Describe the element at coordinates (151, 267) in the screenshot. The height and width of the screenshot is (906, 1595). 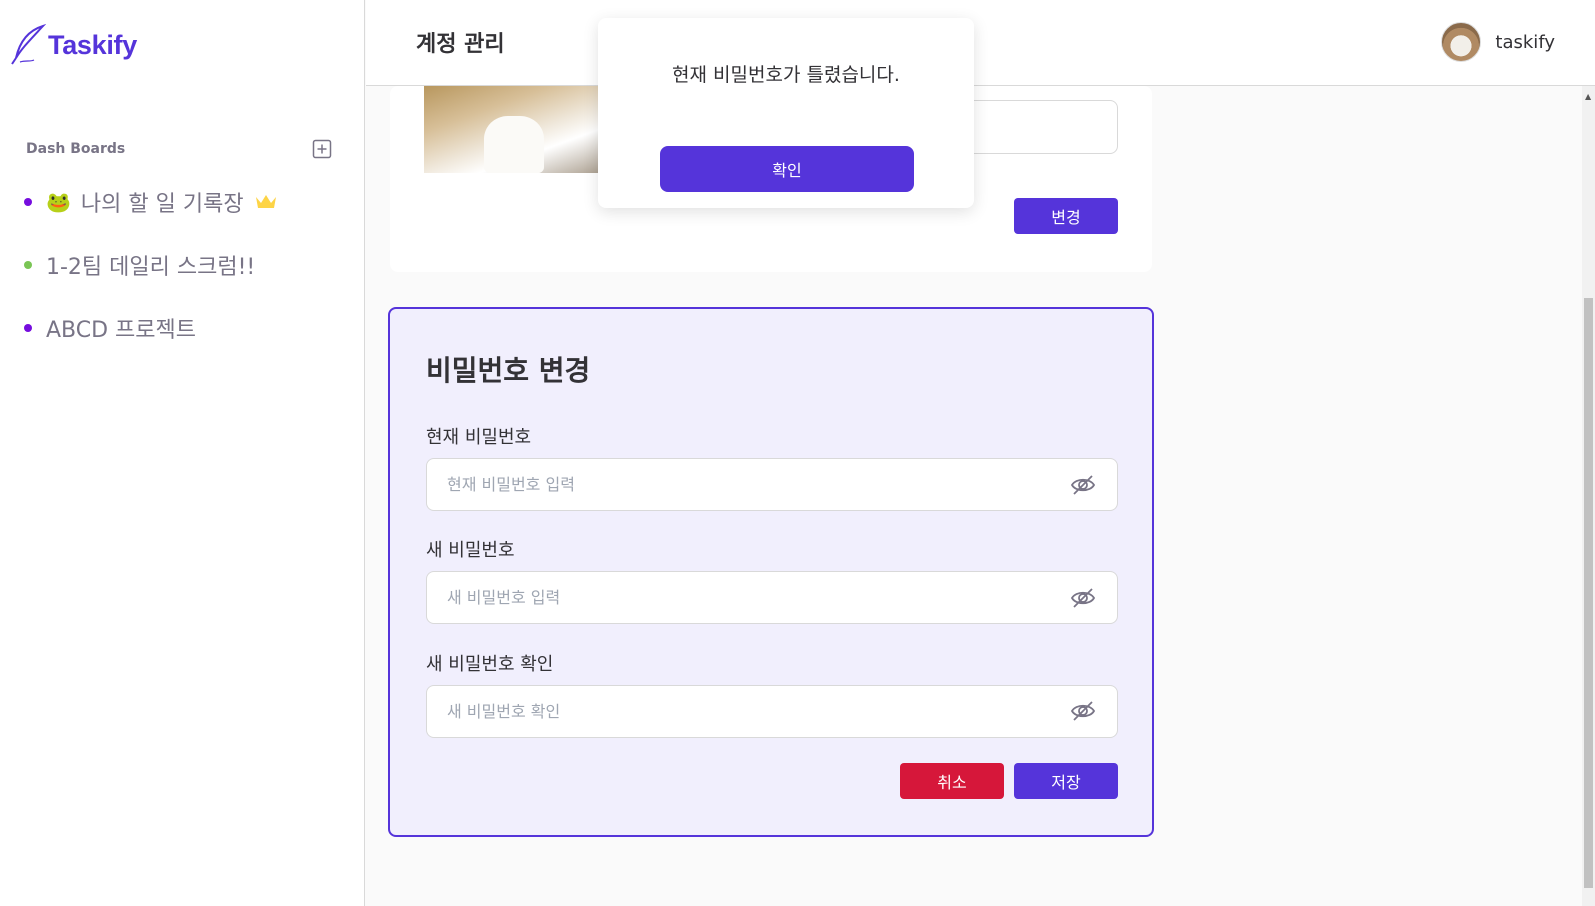
I see `dashboard-label: 1-2팀 데일리 스크럼!!` at that location.